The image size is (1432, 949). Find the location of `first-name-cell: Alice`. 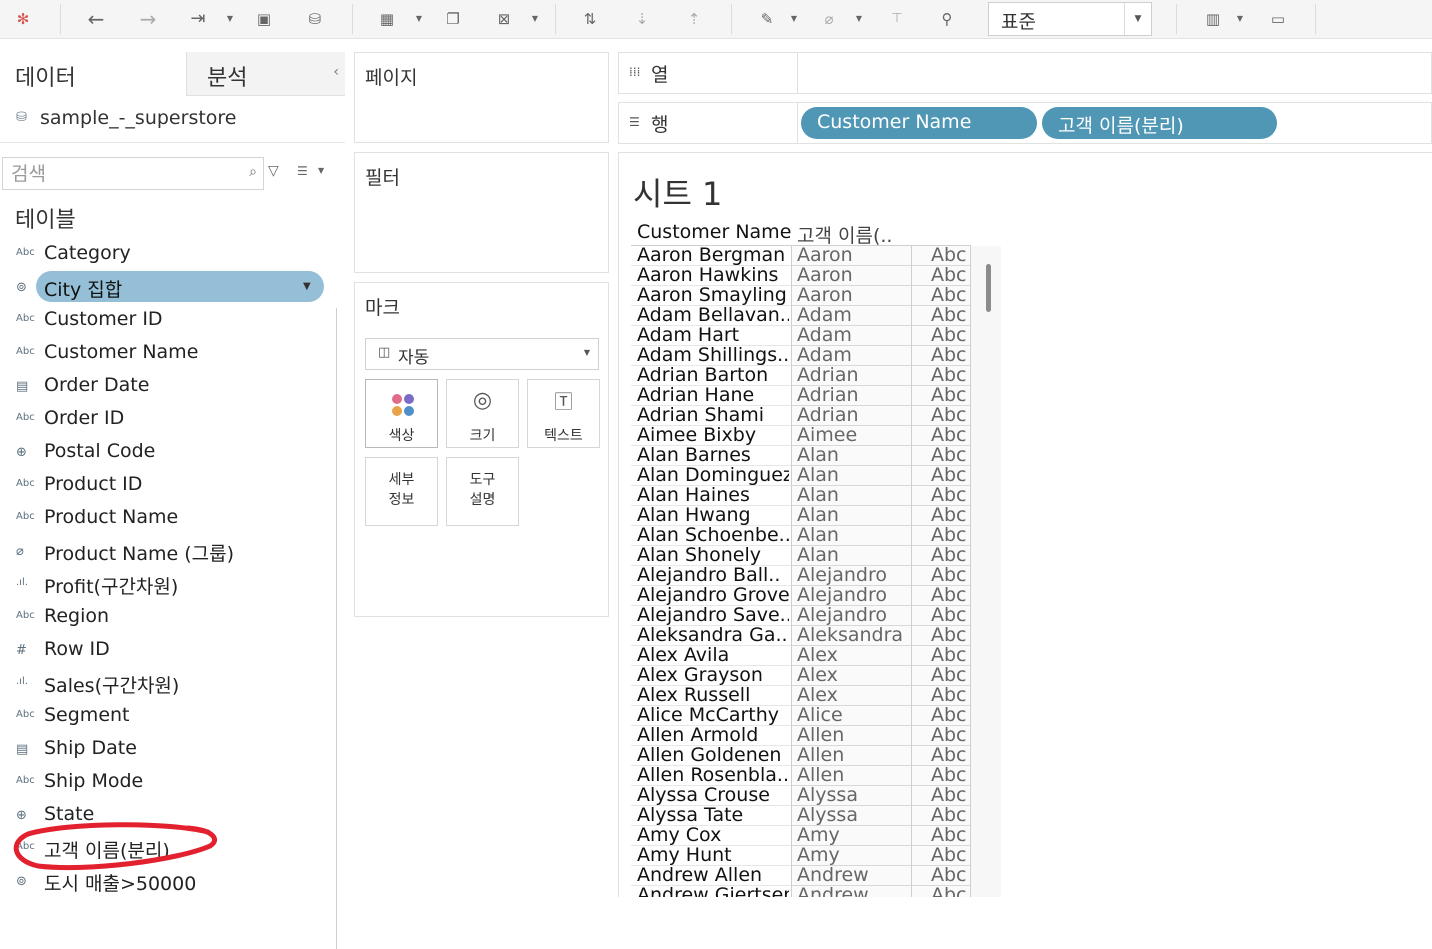

first-name-cell: Alice is located at coordinates (853, 715).